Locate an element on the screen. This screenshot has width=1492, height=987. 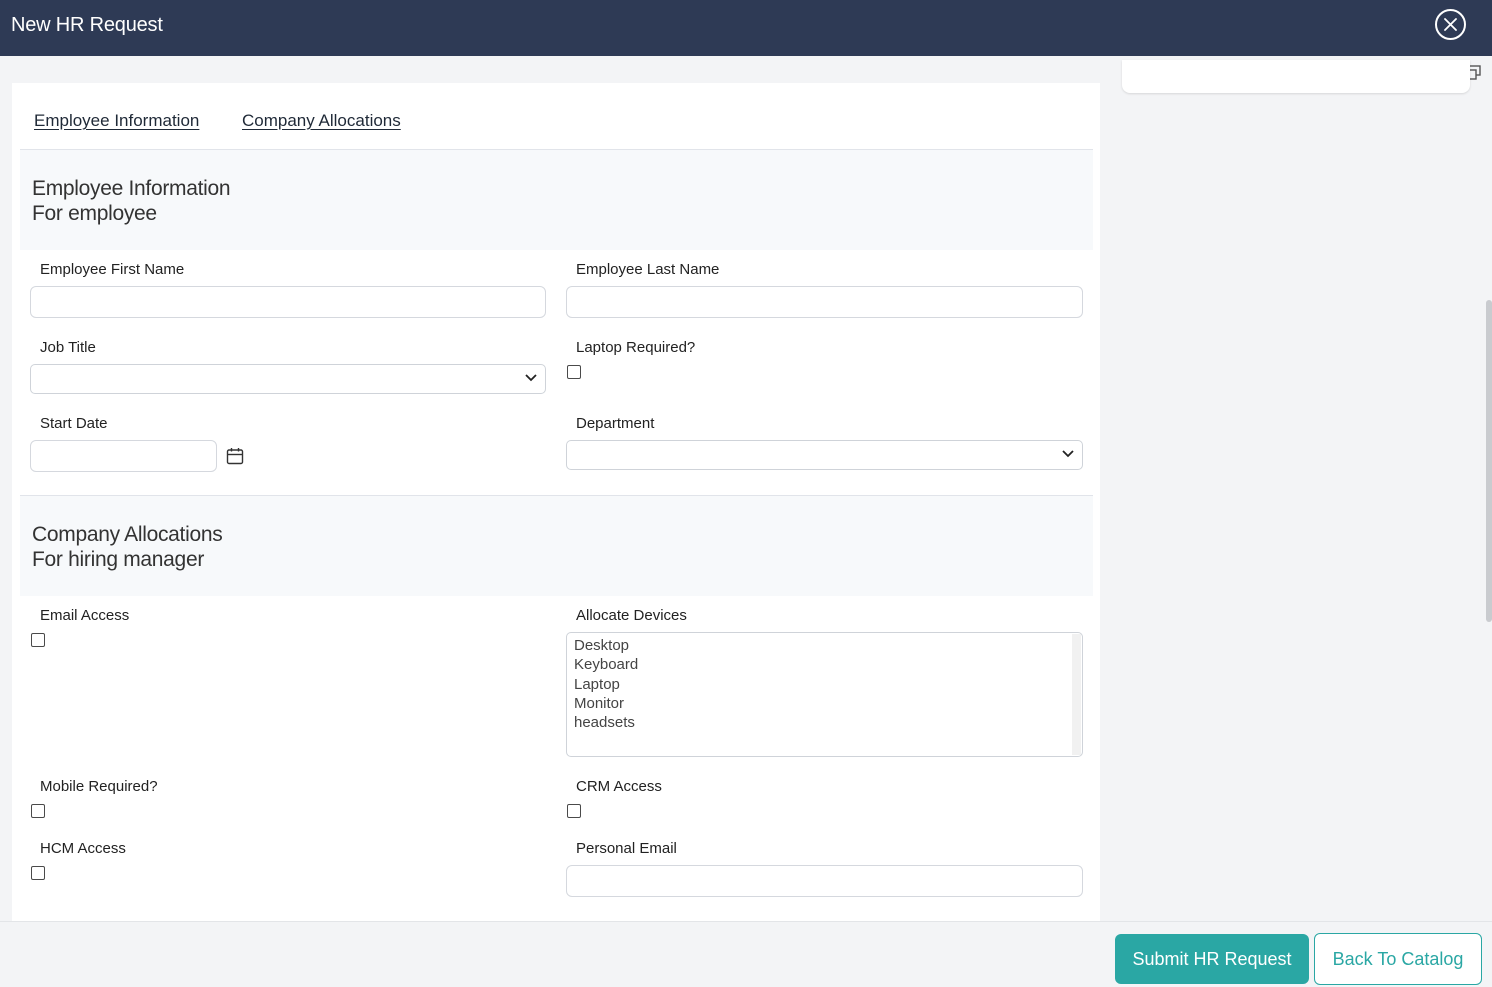
department-label: Department is located at coordinates (615, 423).